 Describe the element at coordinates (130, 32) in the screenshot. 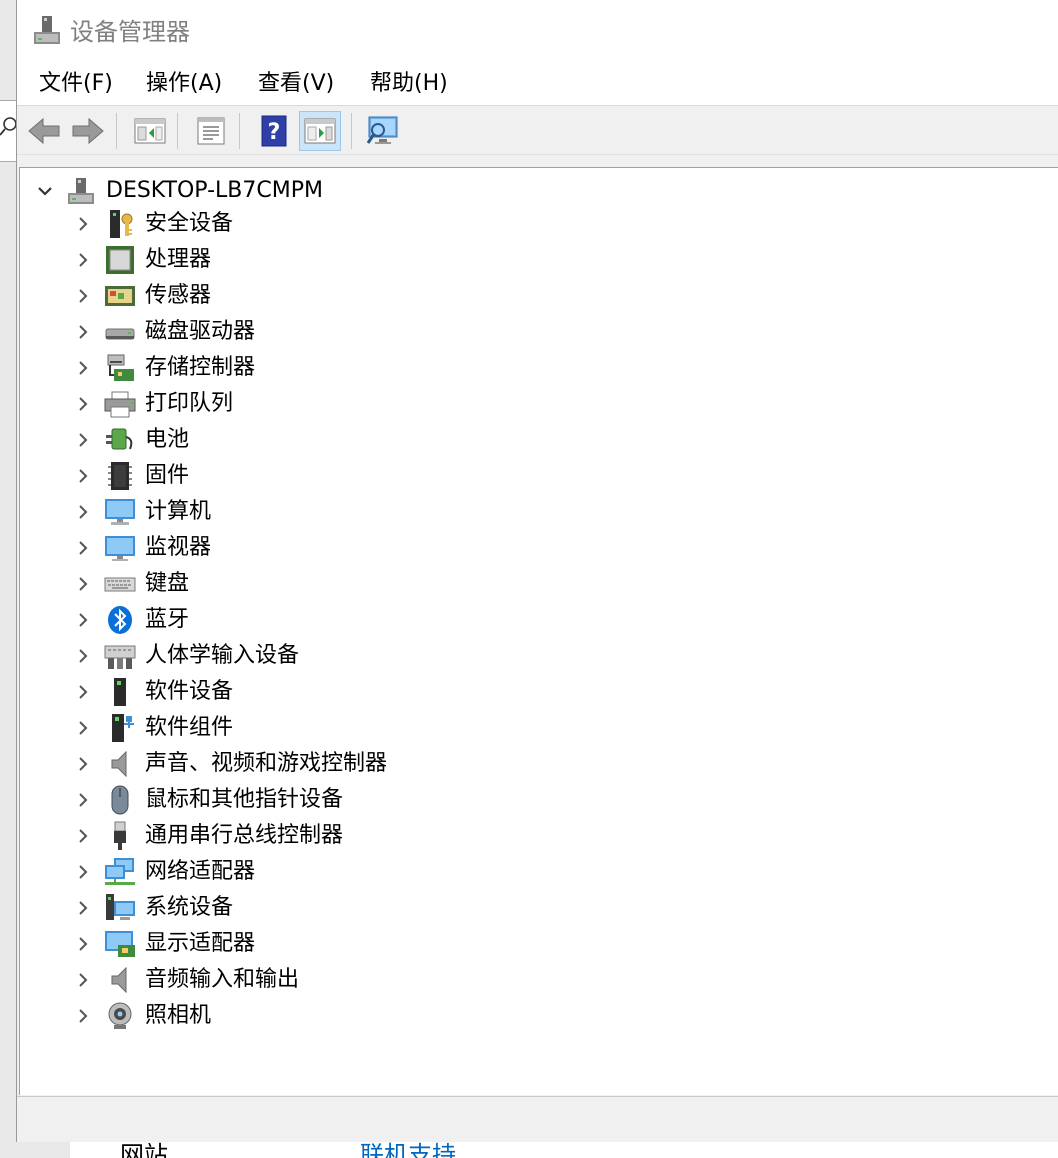

I see `window-title: 设备管理器` at that location.